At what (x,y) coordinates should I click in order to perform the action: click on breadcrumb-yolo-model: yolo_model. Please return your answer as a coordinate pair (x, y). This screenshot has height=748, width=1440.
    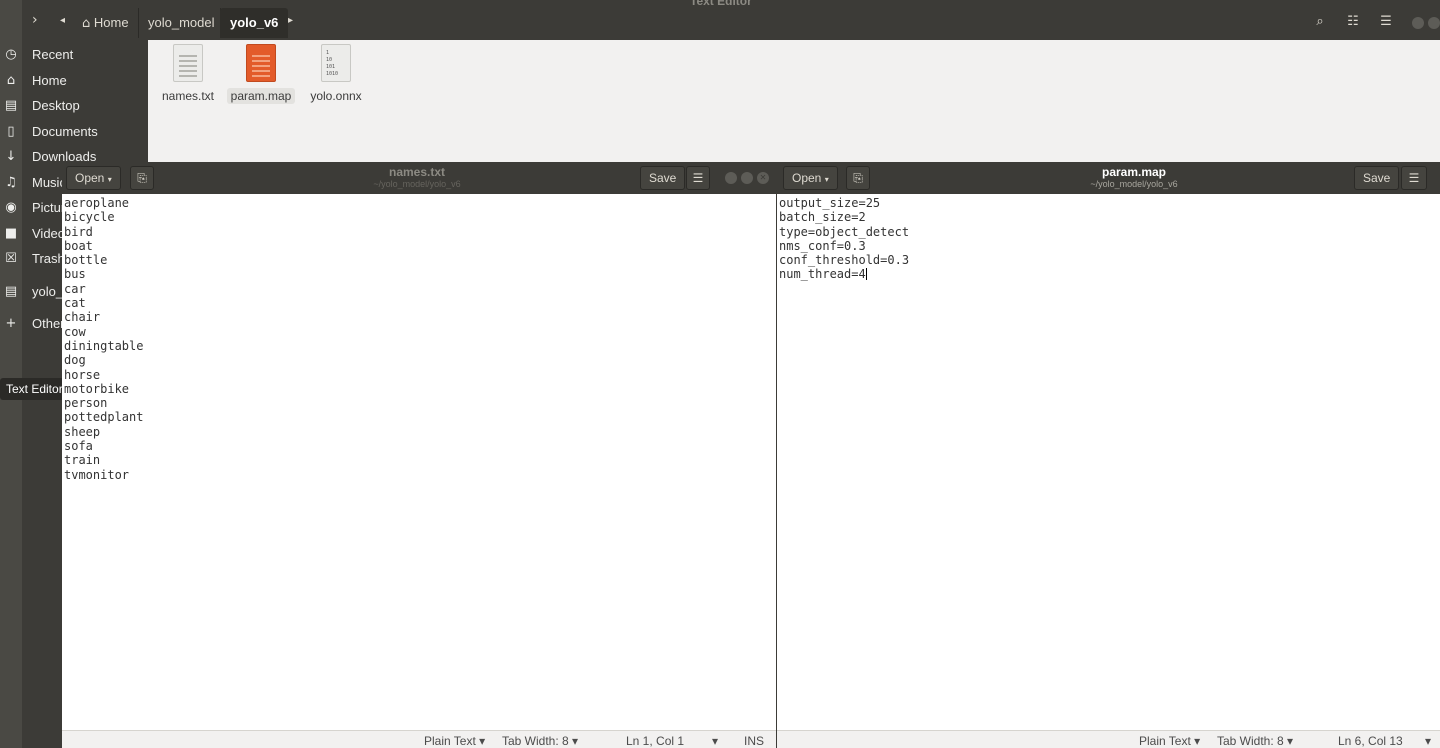
    Looking at the image, I should click on (181, 23).